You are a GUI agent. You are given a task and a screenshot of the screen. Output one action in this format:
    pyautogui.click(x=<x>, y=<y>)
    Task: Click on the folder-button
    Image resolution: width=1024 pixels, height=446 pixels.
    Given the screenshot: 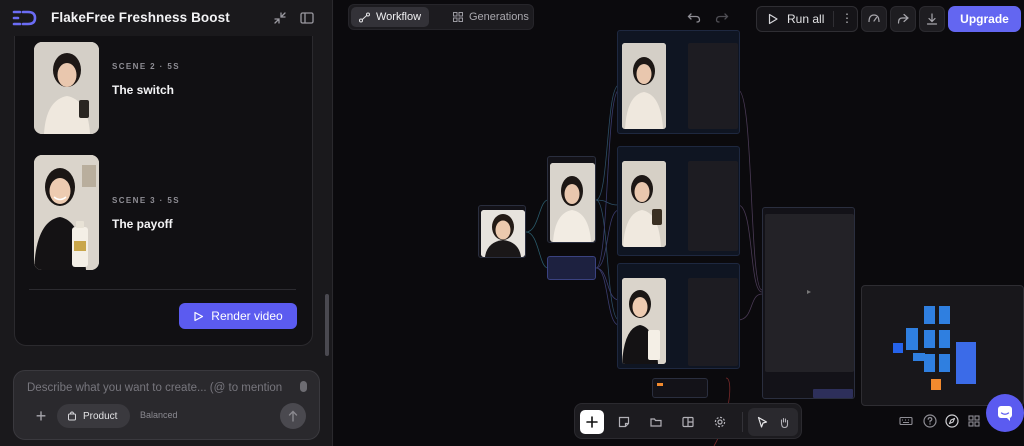 What is the action you would take?
    pyautogui.click(x=656, y=422)
    